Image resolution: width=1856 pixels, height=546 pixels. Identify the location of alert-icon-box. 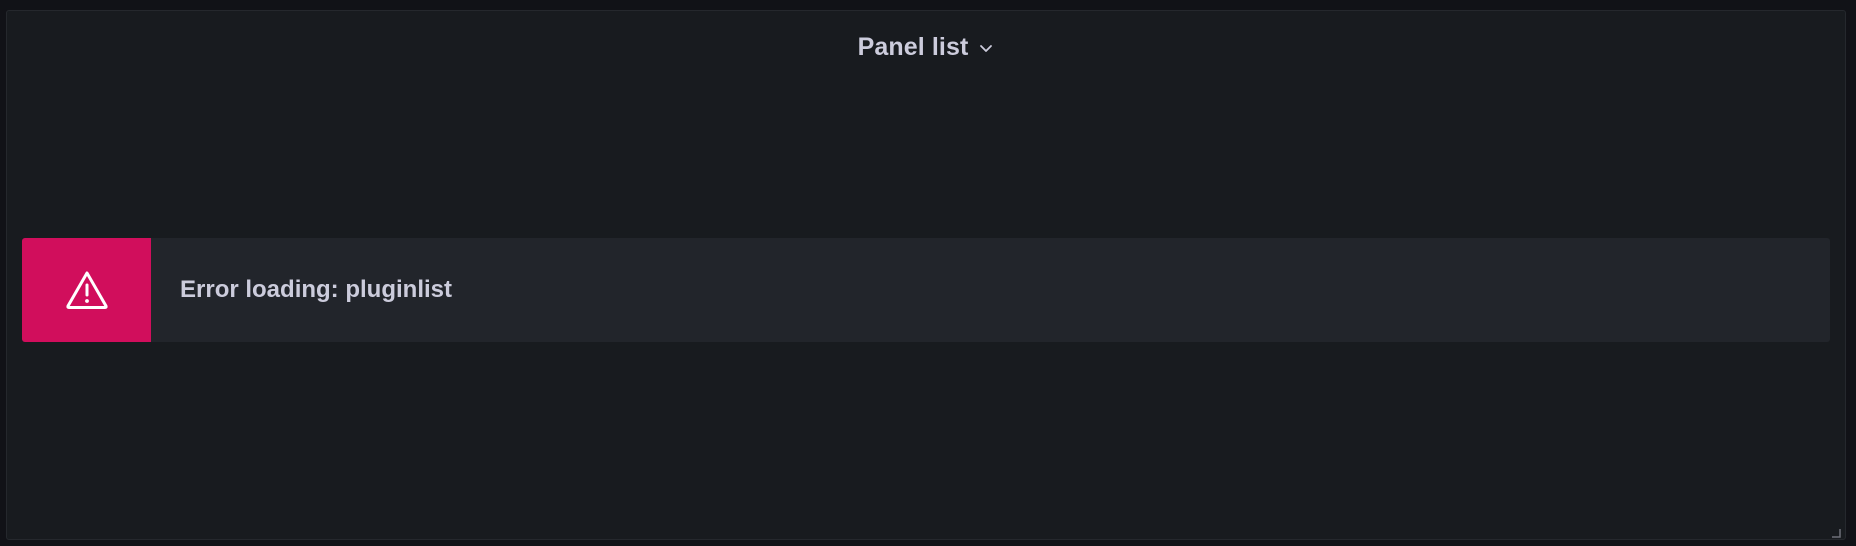
(86, 290).